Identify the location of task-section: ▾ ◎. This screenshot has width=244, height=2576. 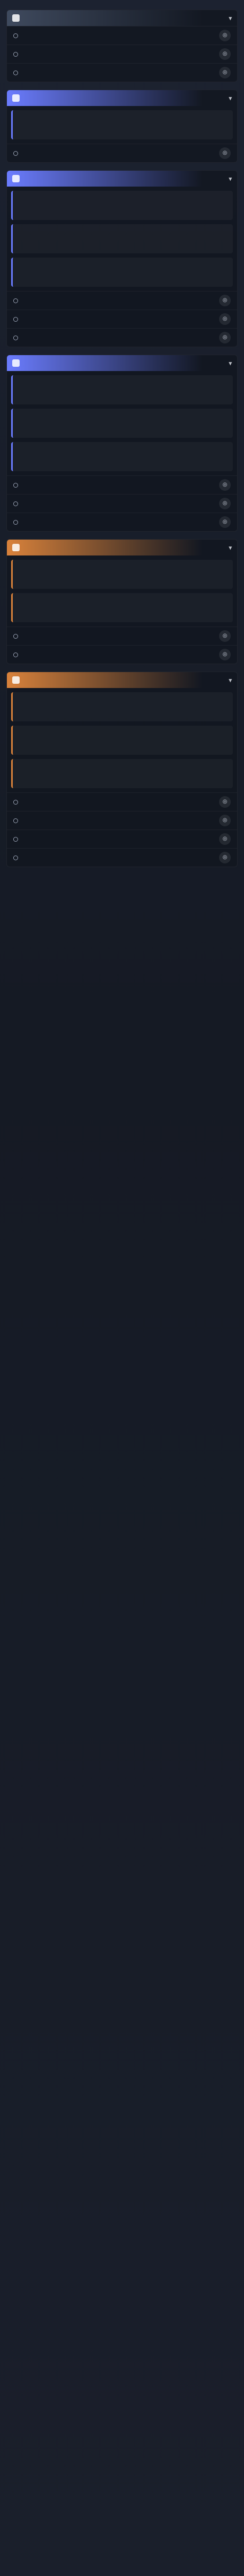
(122, 126).